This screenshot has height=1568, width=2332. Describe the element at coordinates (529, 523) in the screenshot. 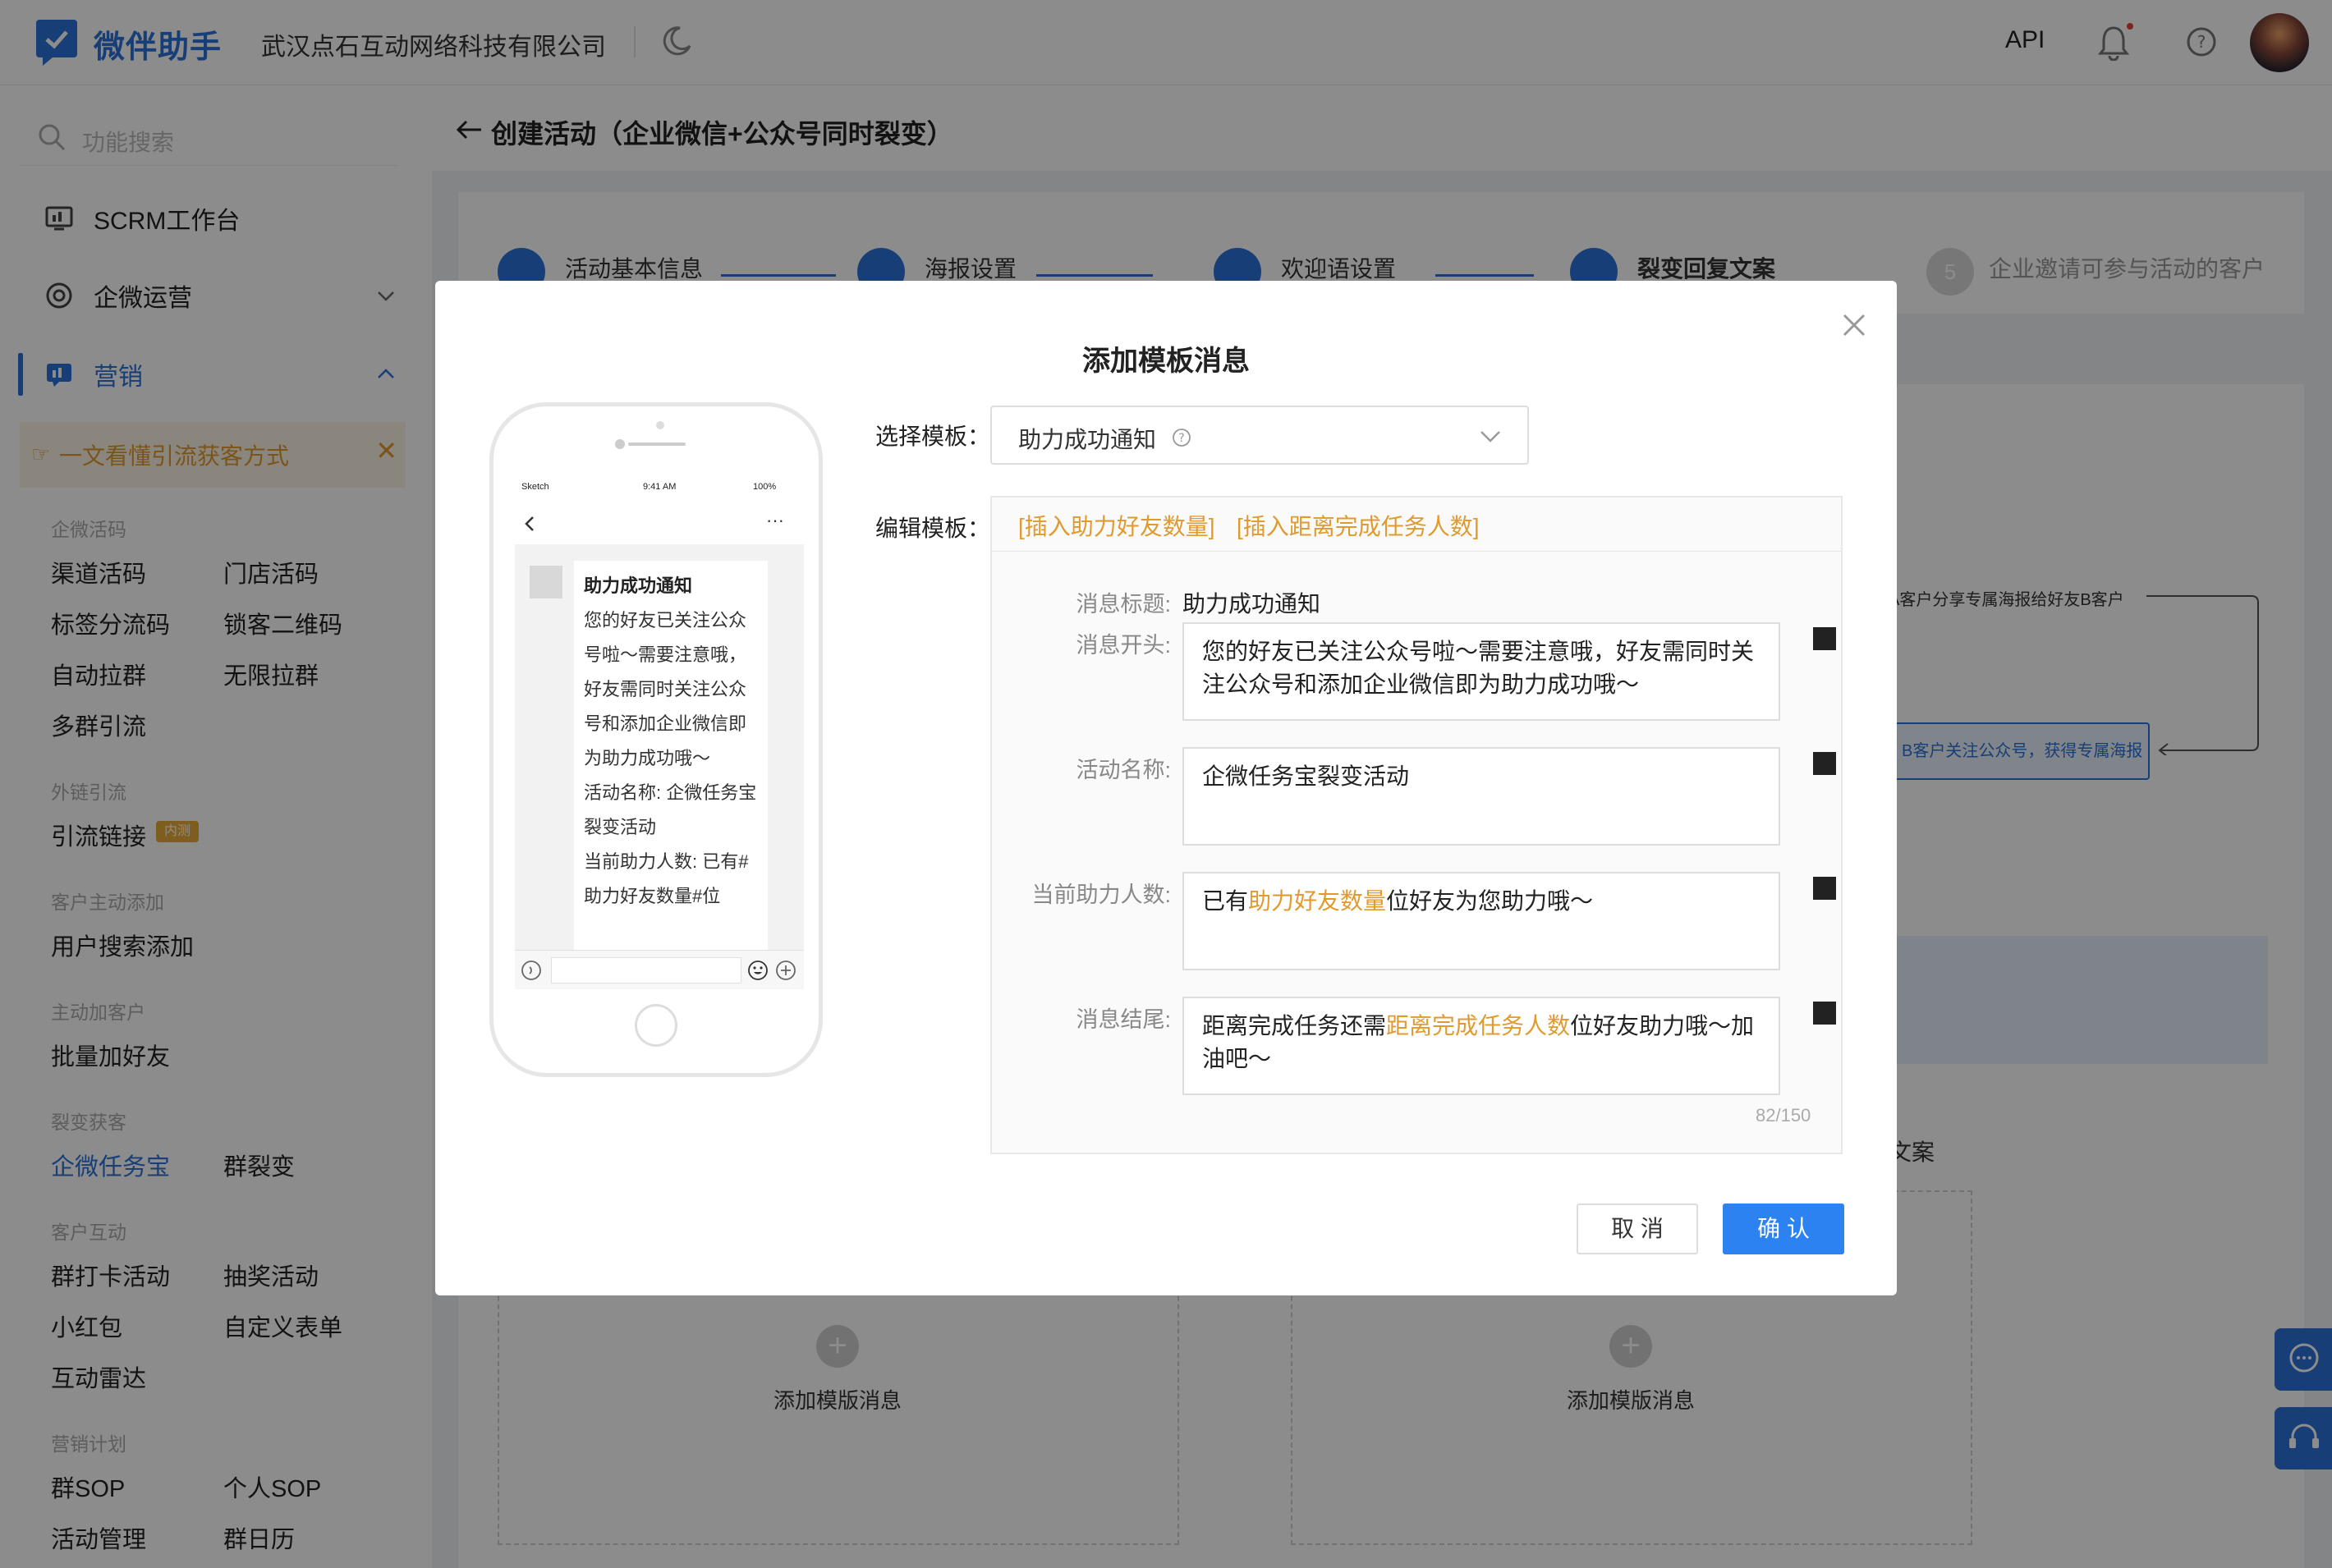

I see `chevron-left-icon` at that location.